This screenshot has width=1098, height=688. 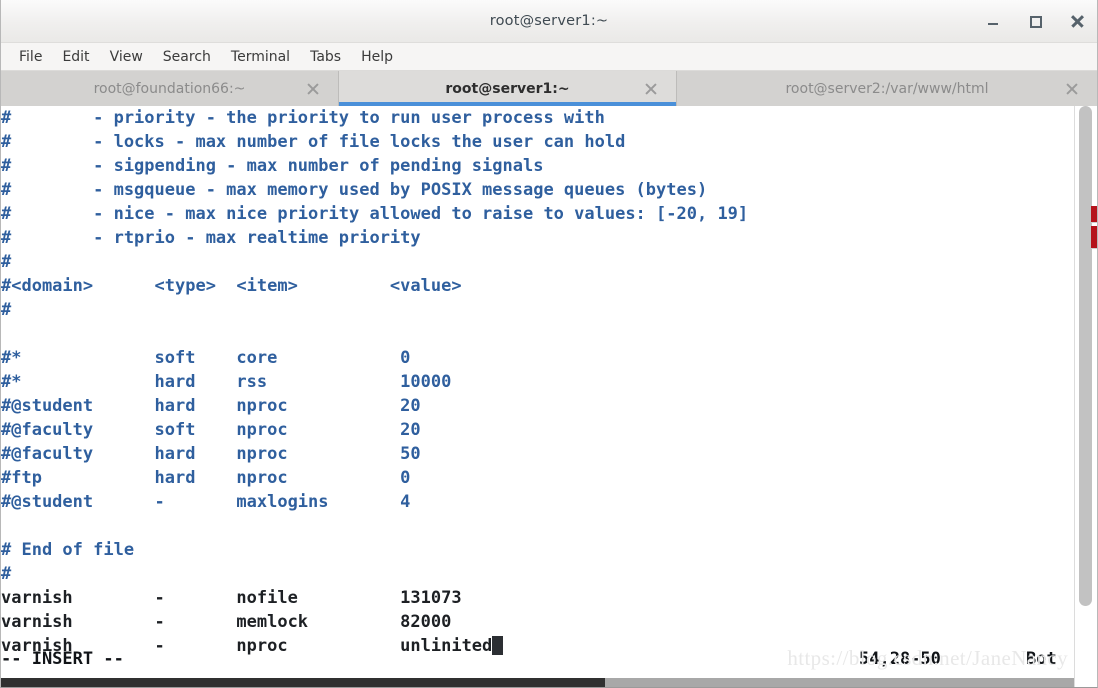 I want to click on vim-line-text: # End of file, so click(x=68, y=550).